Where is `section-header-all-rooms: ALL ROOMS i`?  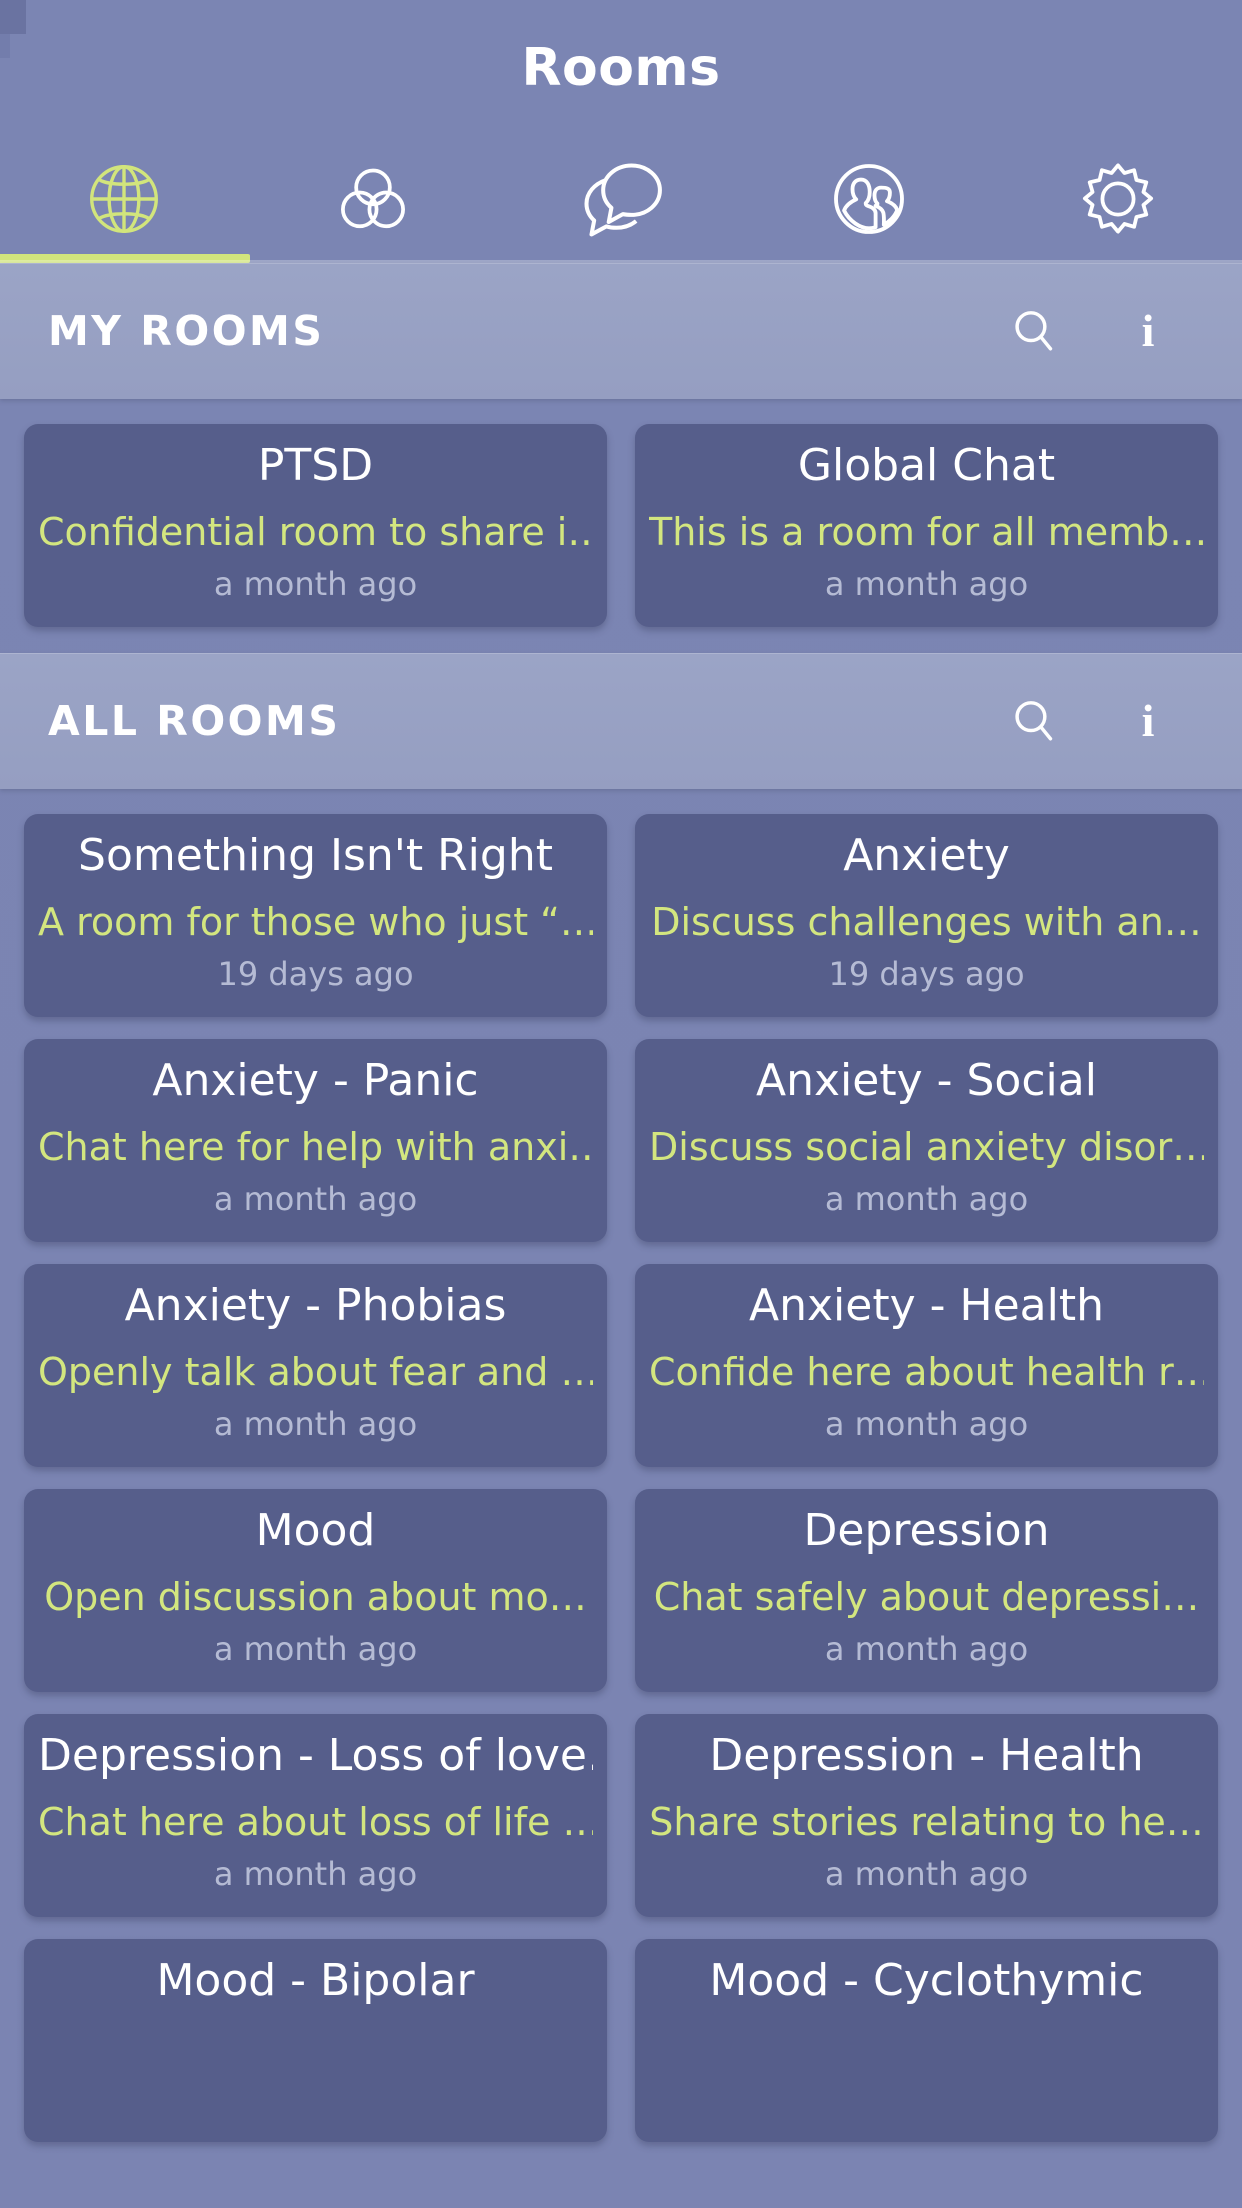
section-header-all-rooms: ALL ROOMS i is located at coordinates (621, 721).